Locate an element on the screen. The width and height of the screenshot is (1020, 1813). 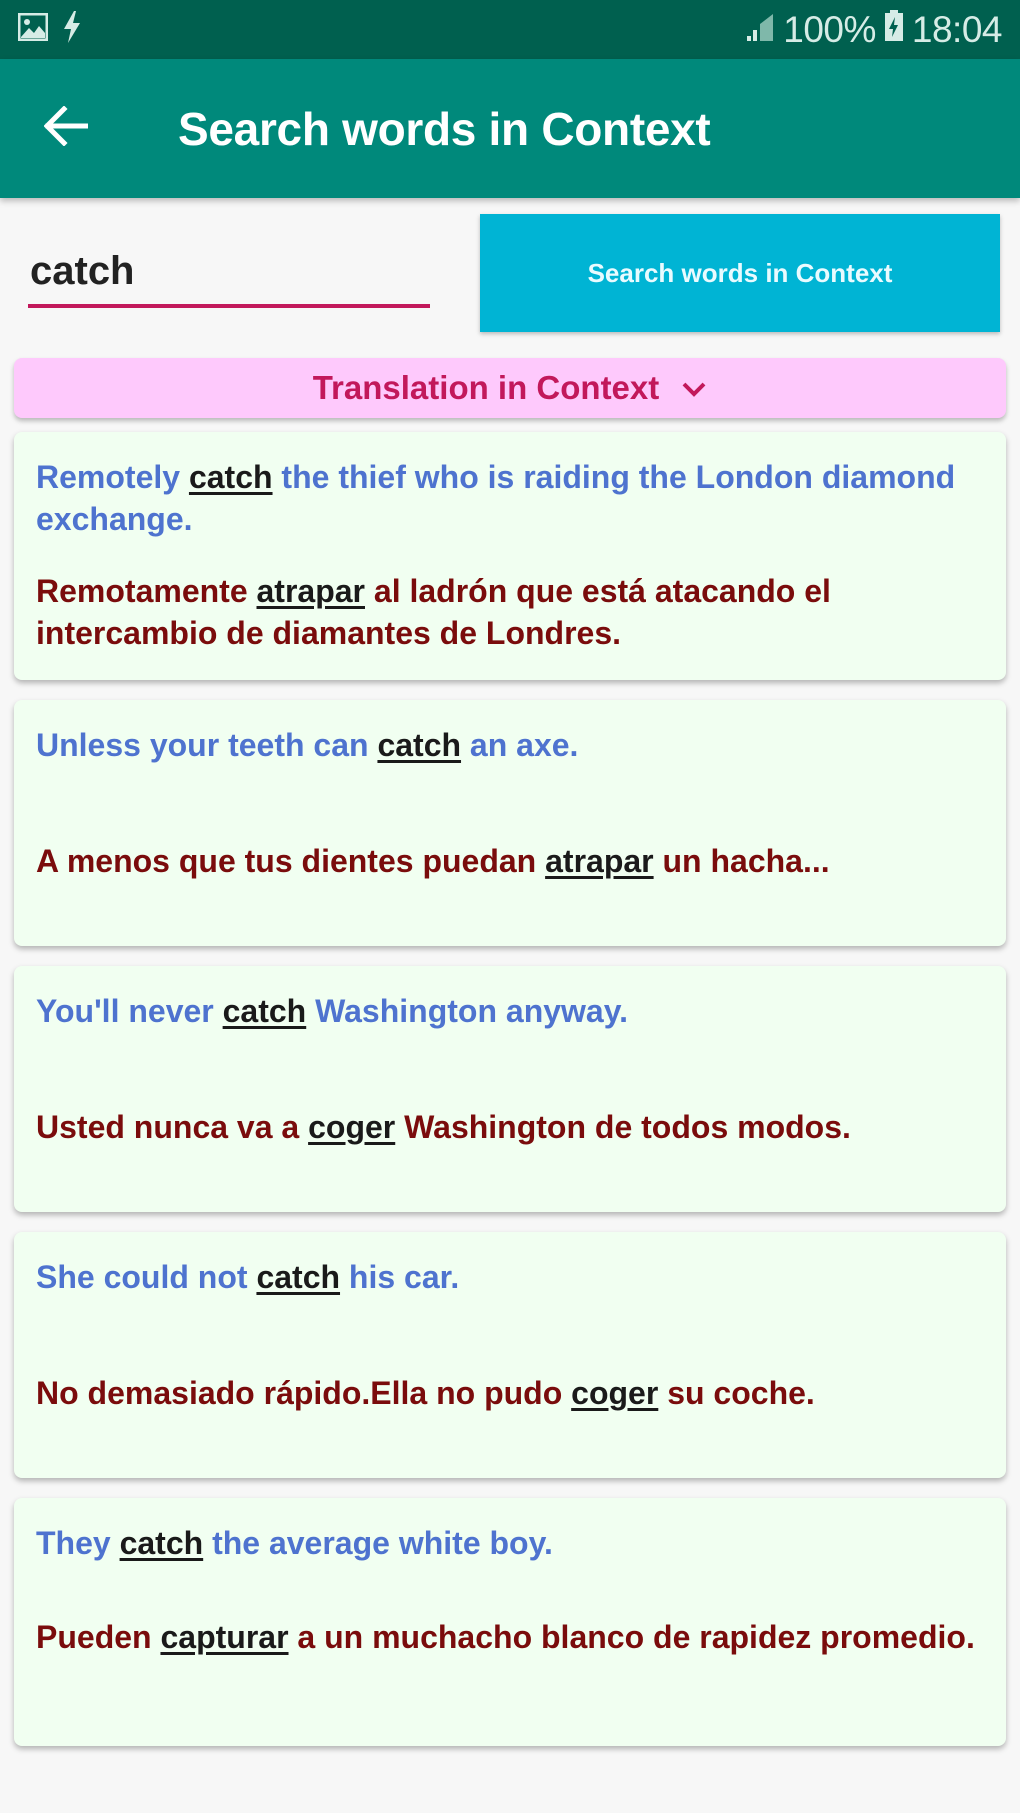
english-sentence: She could not catch his car. is located at coordinates (248, 1277).